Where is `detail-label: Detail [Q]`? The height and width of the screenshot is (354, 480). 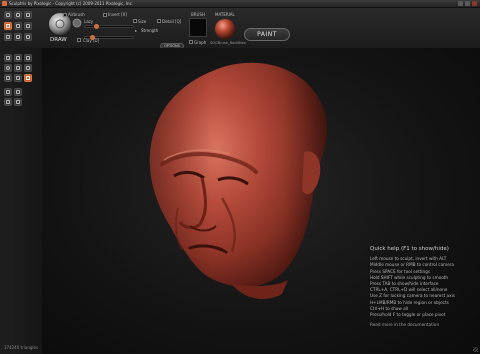
detail-label: Detail [Q] is located at coordinates (172, 21).